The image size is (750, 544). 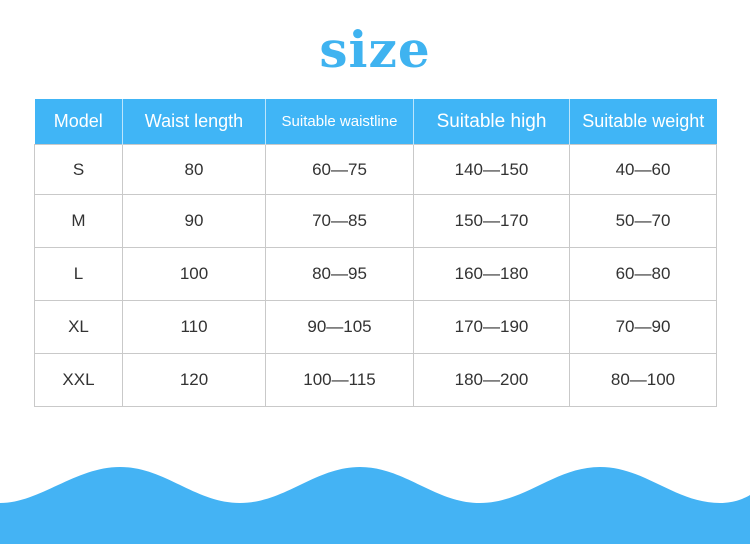 What do you see at coordinates (491, 274) in the screenshot?
I see `cell-suitable-high: 160—180` at bounding box center [491, 274].